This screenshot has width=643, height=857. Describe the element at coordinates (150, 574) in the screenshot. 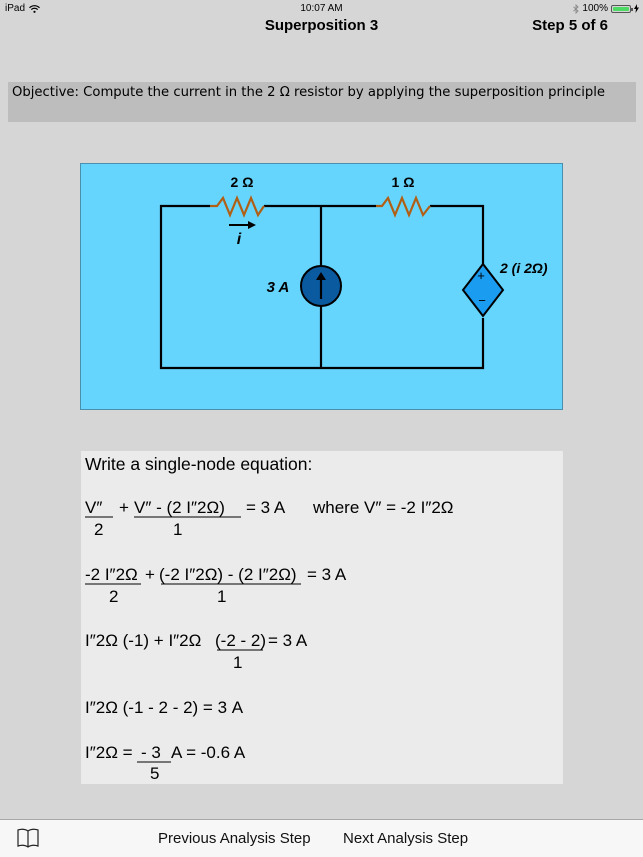

I see `eq2-plus: +` at that location.